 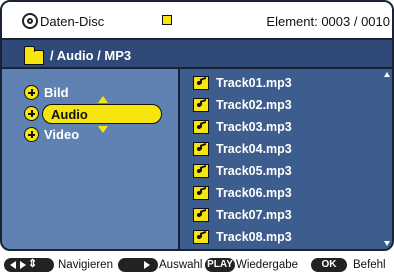 What do you see at coordinates (254, 83) in the screenshot?
I see `track-label: Track01.mp3` at bounding box center [254, 83].